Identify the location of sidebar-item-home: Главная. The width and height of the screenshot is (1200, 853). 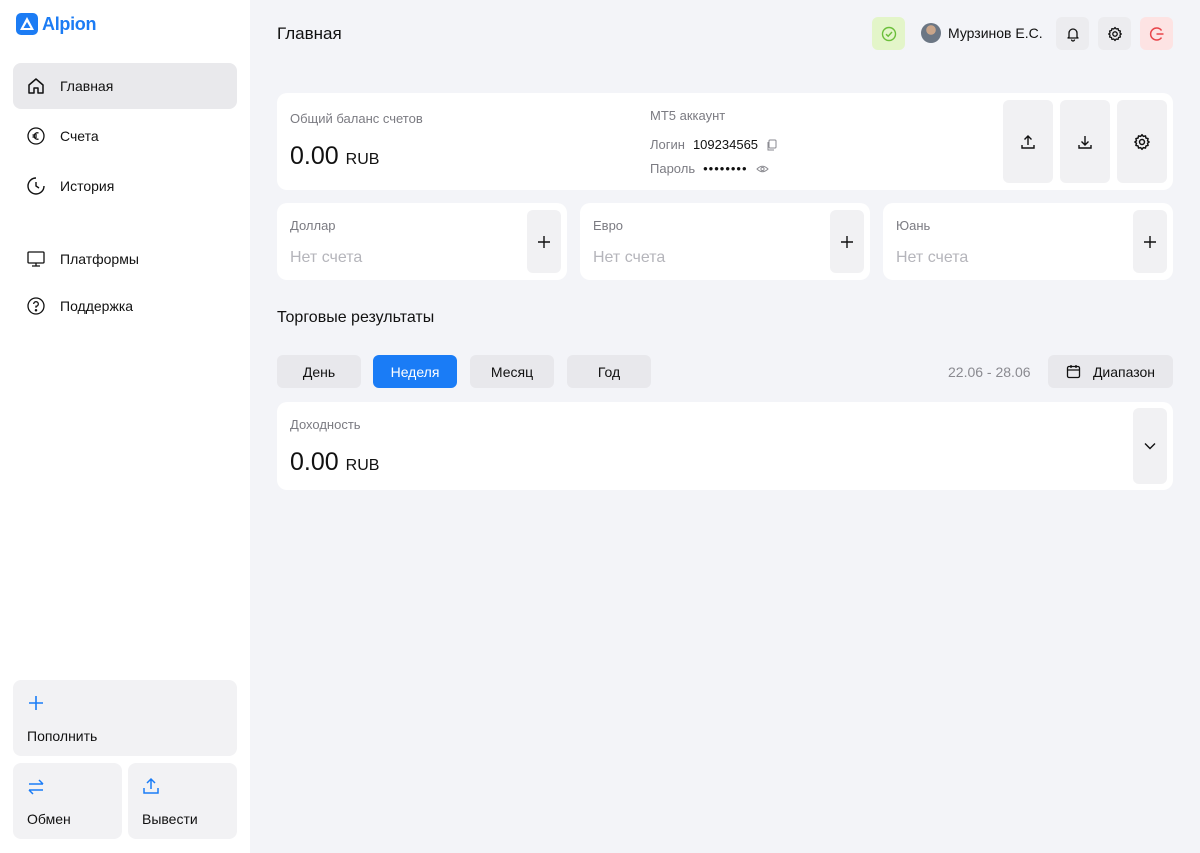
(125, 86).